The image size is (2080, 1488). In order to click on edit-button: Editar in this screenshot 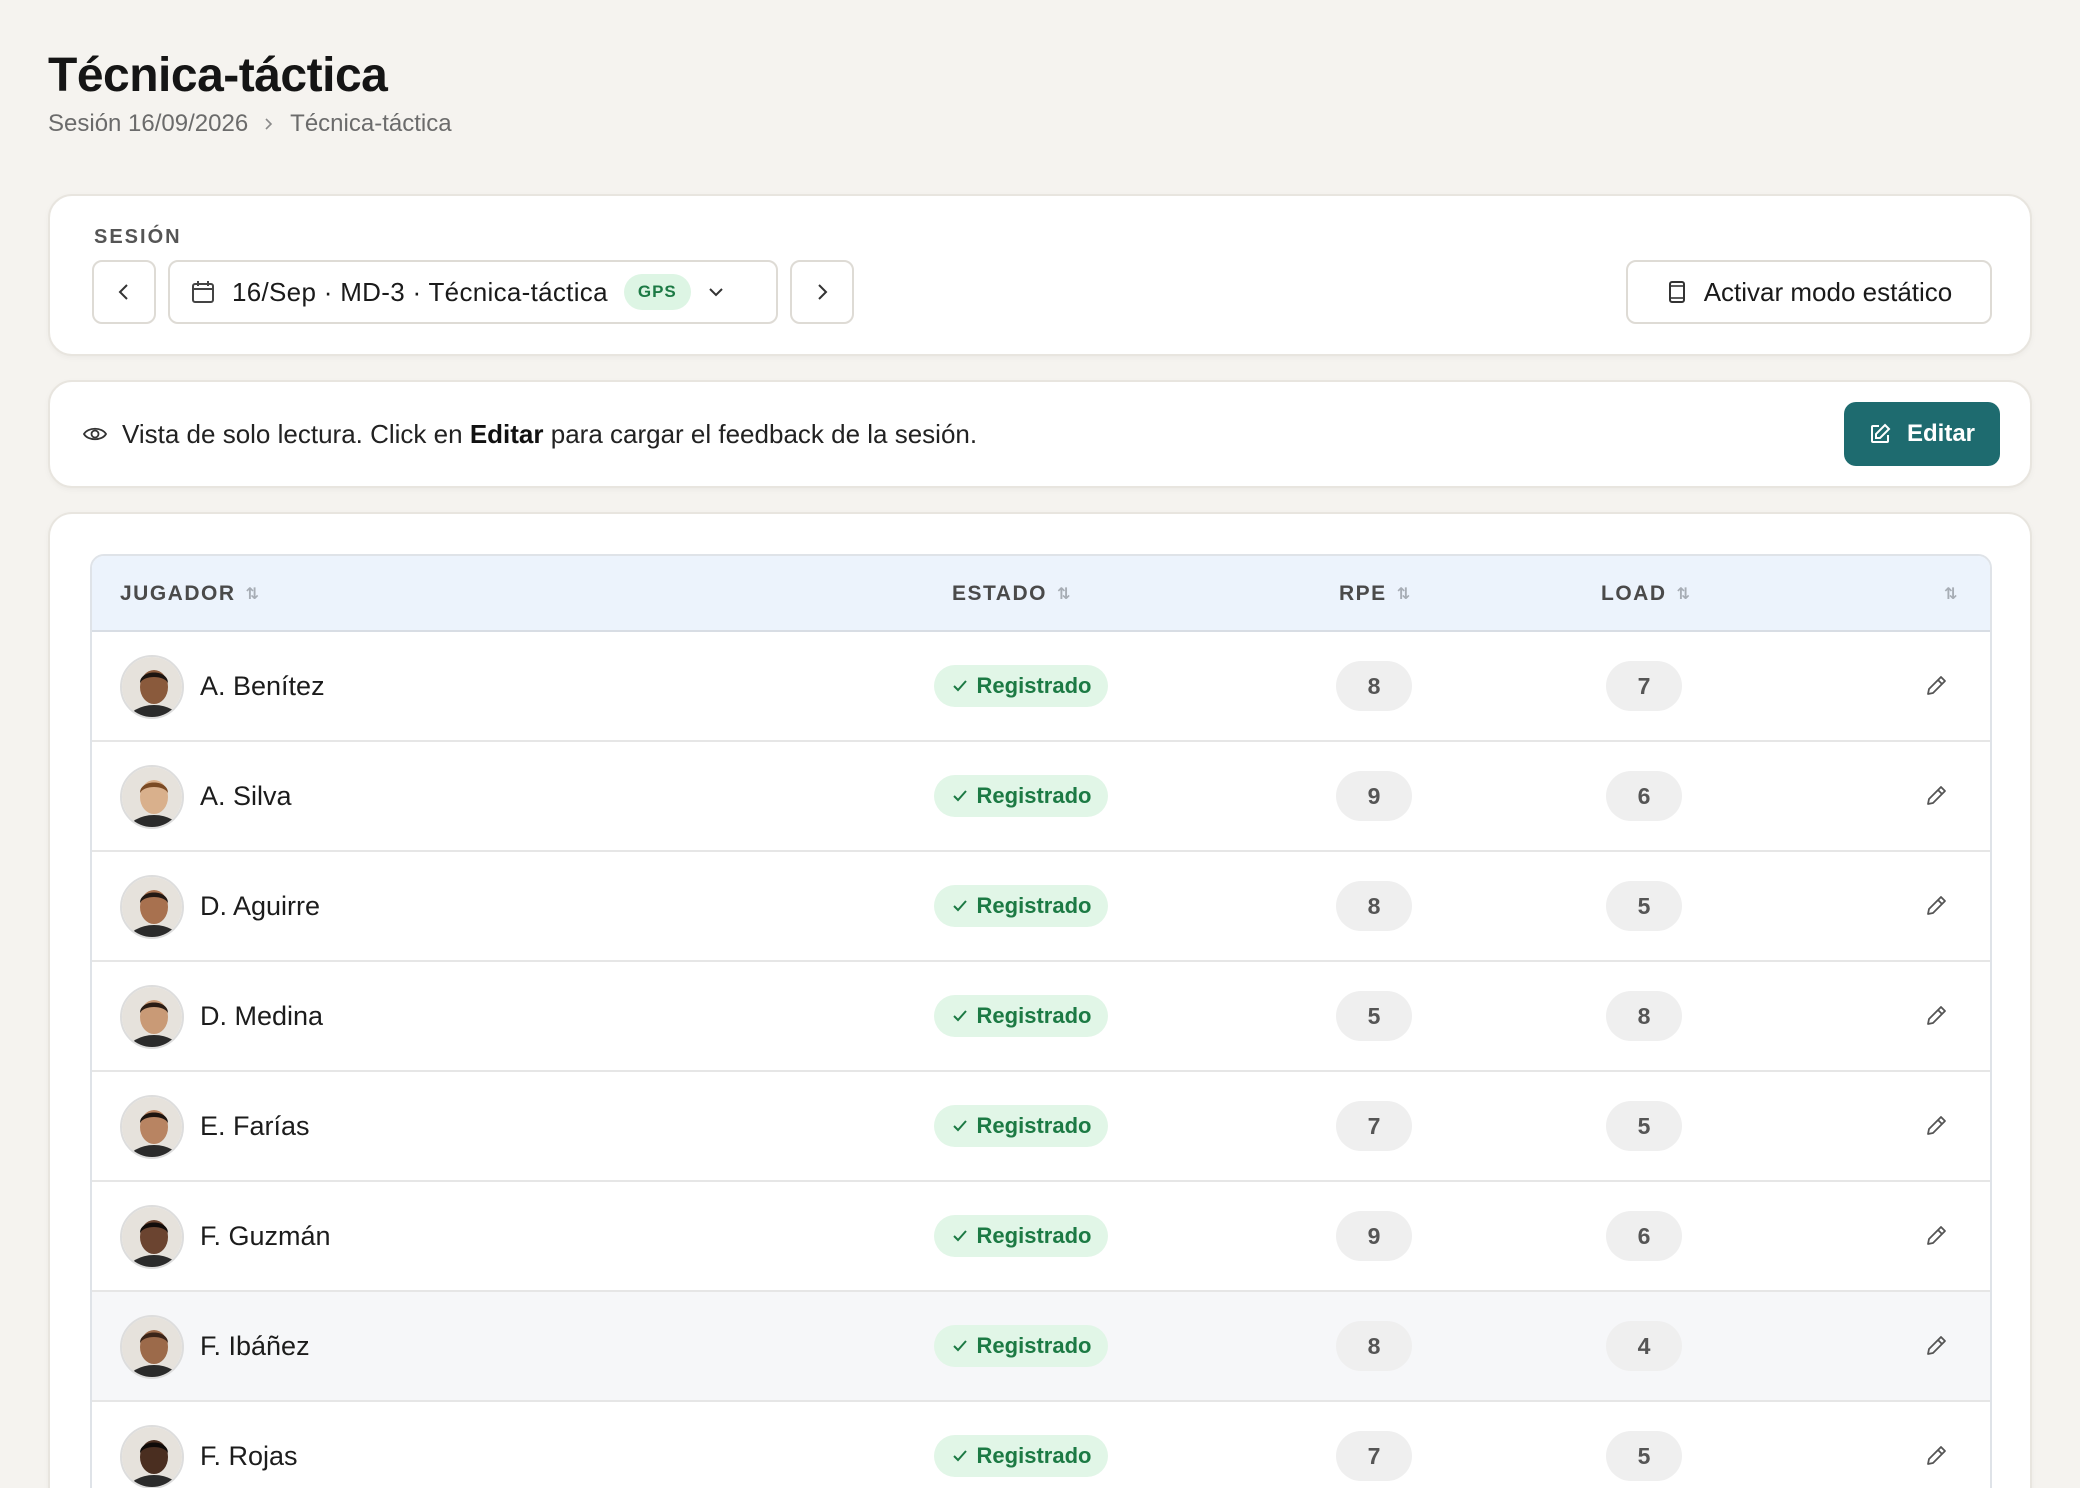, I will do `click(1922, 434)`.